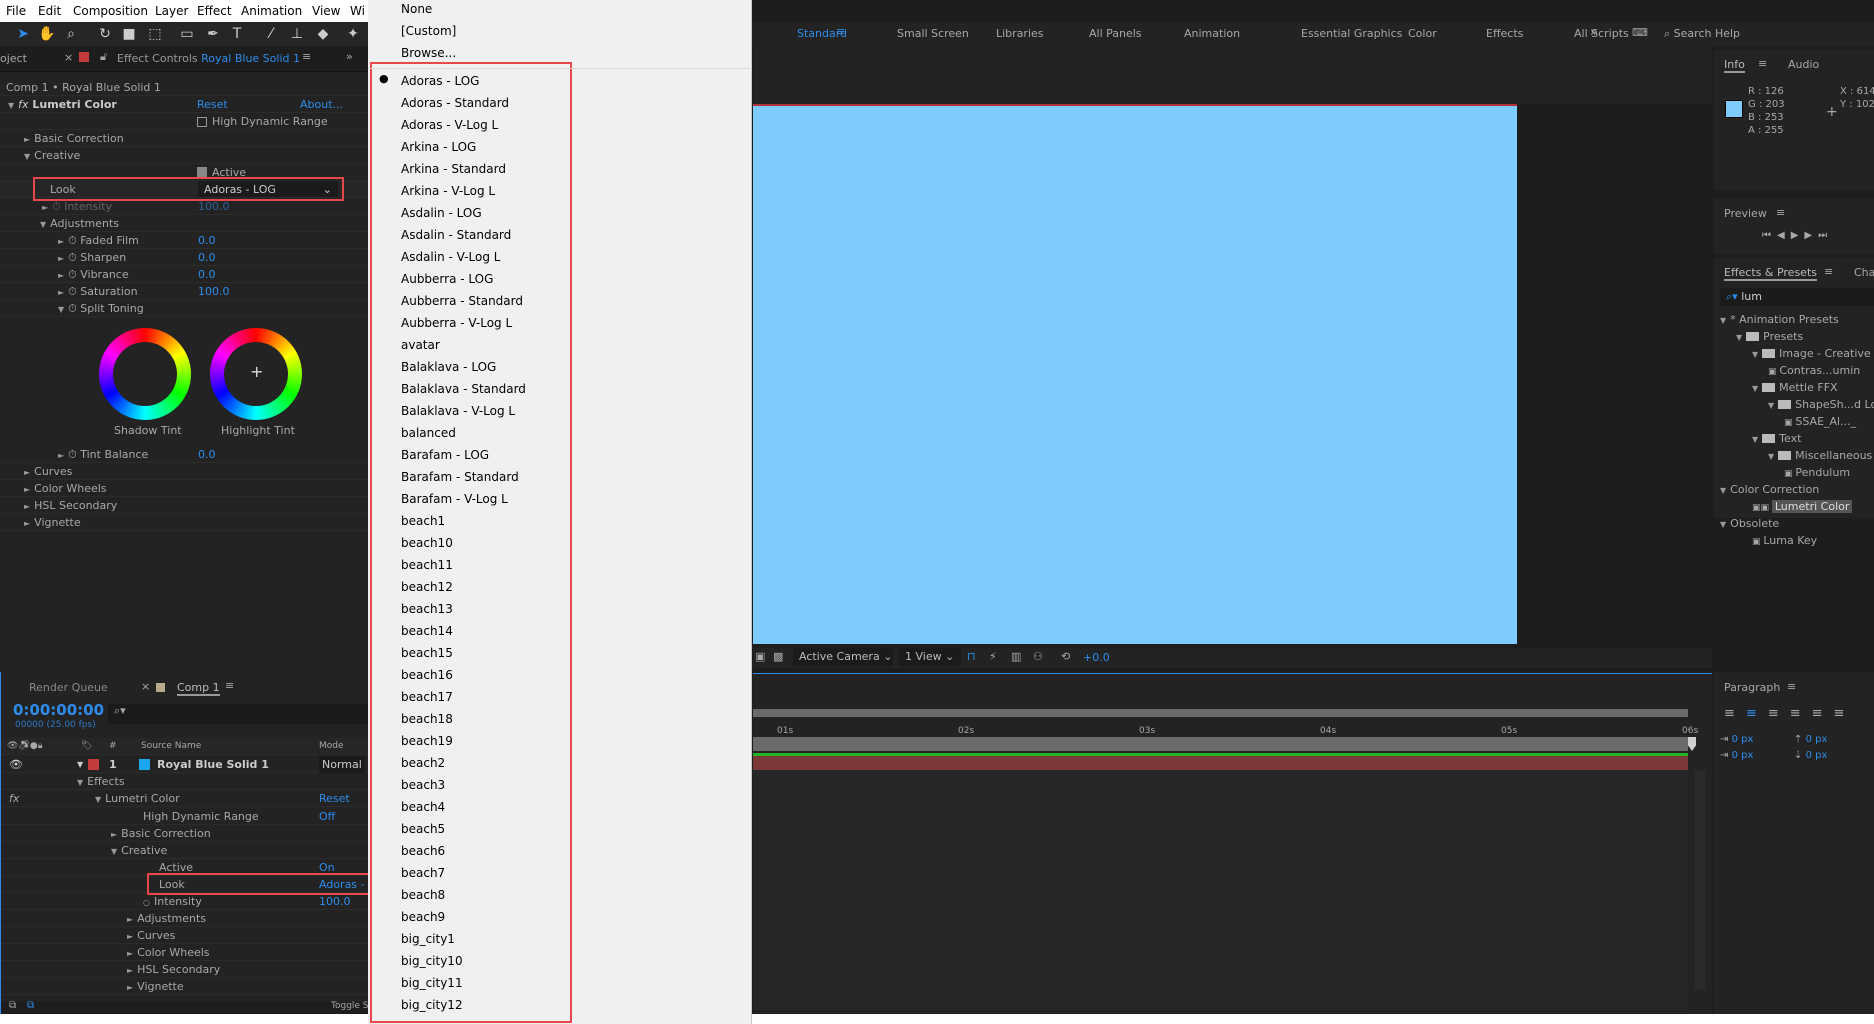 The width and height of the screenshot is (1874, 1024). I want to click on dropdown-option: Asdalin - V-Log L, so click(450, 257).